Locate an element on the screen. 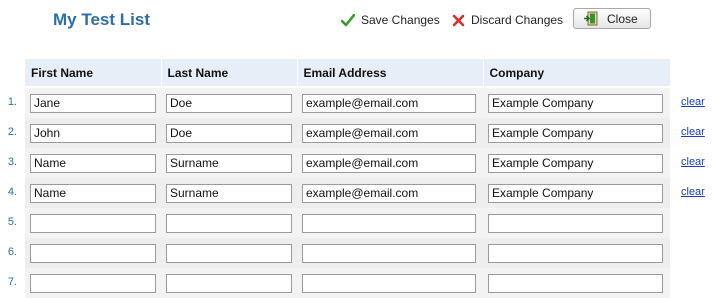 The image size is (713, 298). row-number: 4. is located at coordinates (12, 192).